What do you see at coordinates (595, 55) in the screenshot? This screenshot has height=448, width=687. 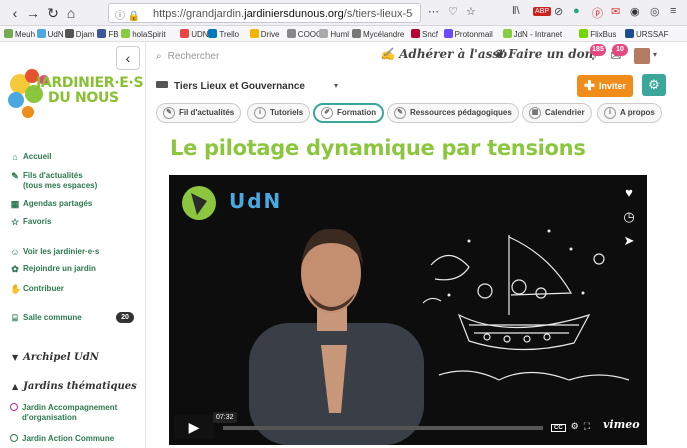 I see `notifications-button: ♪ 185` at bounding box center [595, 55].